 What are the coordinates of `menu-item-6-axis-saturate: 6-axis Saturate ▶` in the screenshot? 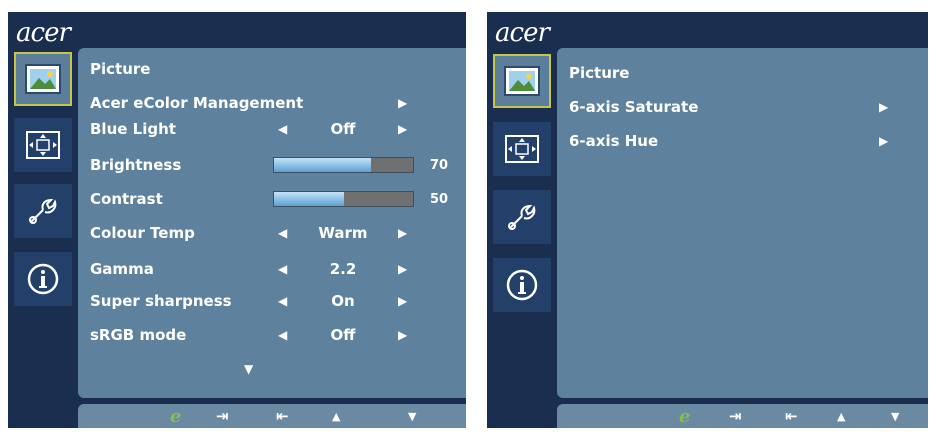 It's located at (748, 107).